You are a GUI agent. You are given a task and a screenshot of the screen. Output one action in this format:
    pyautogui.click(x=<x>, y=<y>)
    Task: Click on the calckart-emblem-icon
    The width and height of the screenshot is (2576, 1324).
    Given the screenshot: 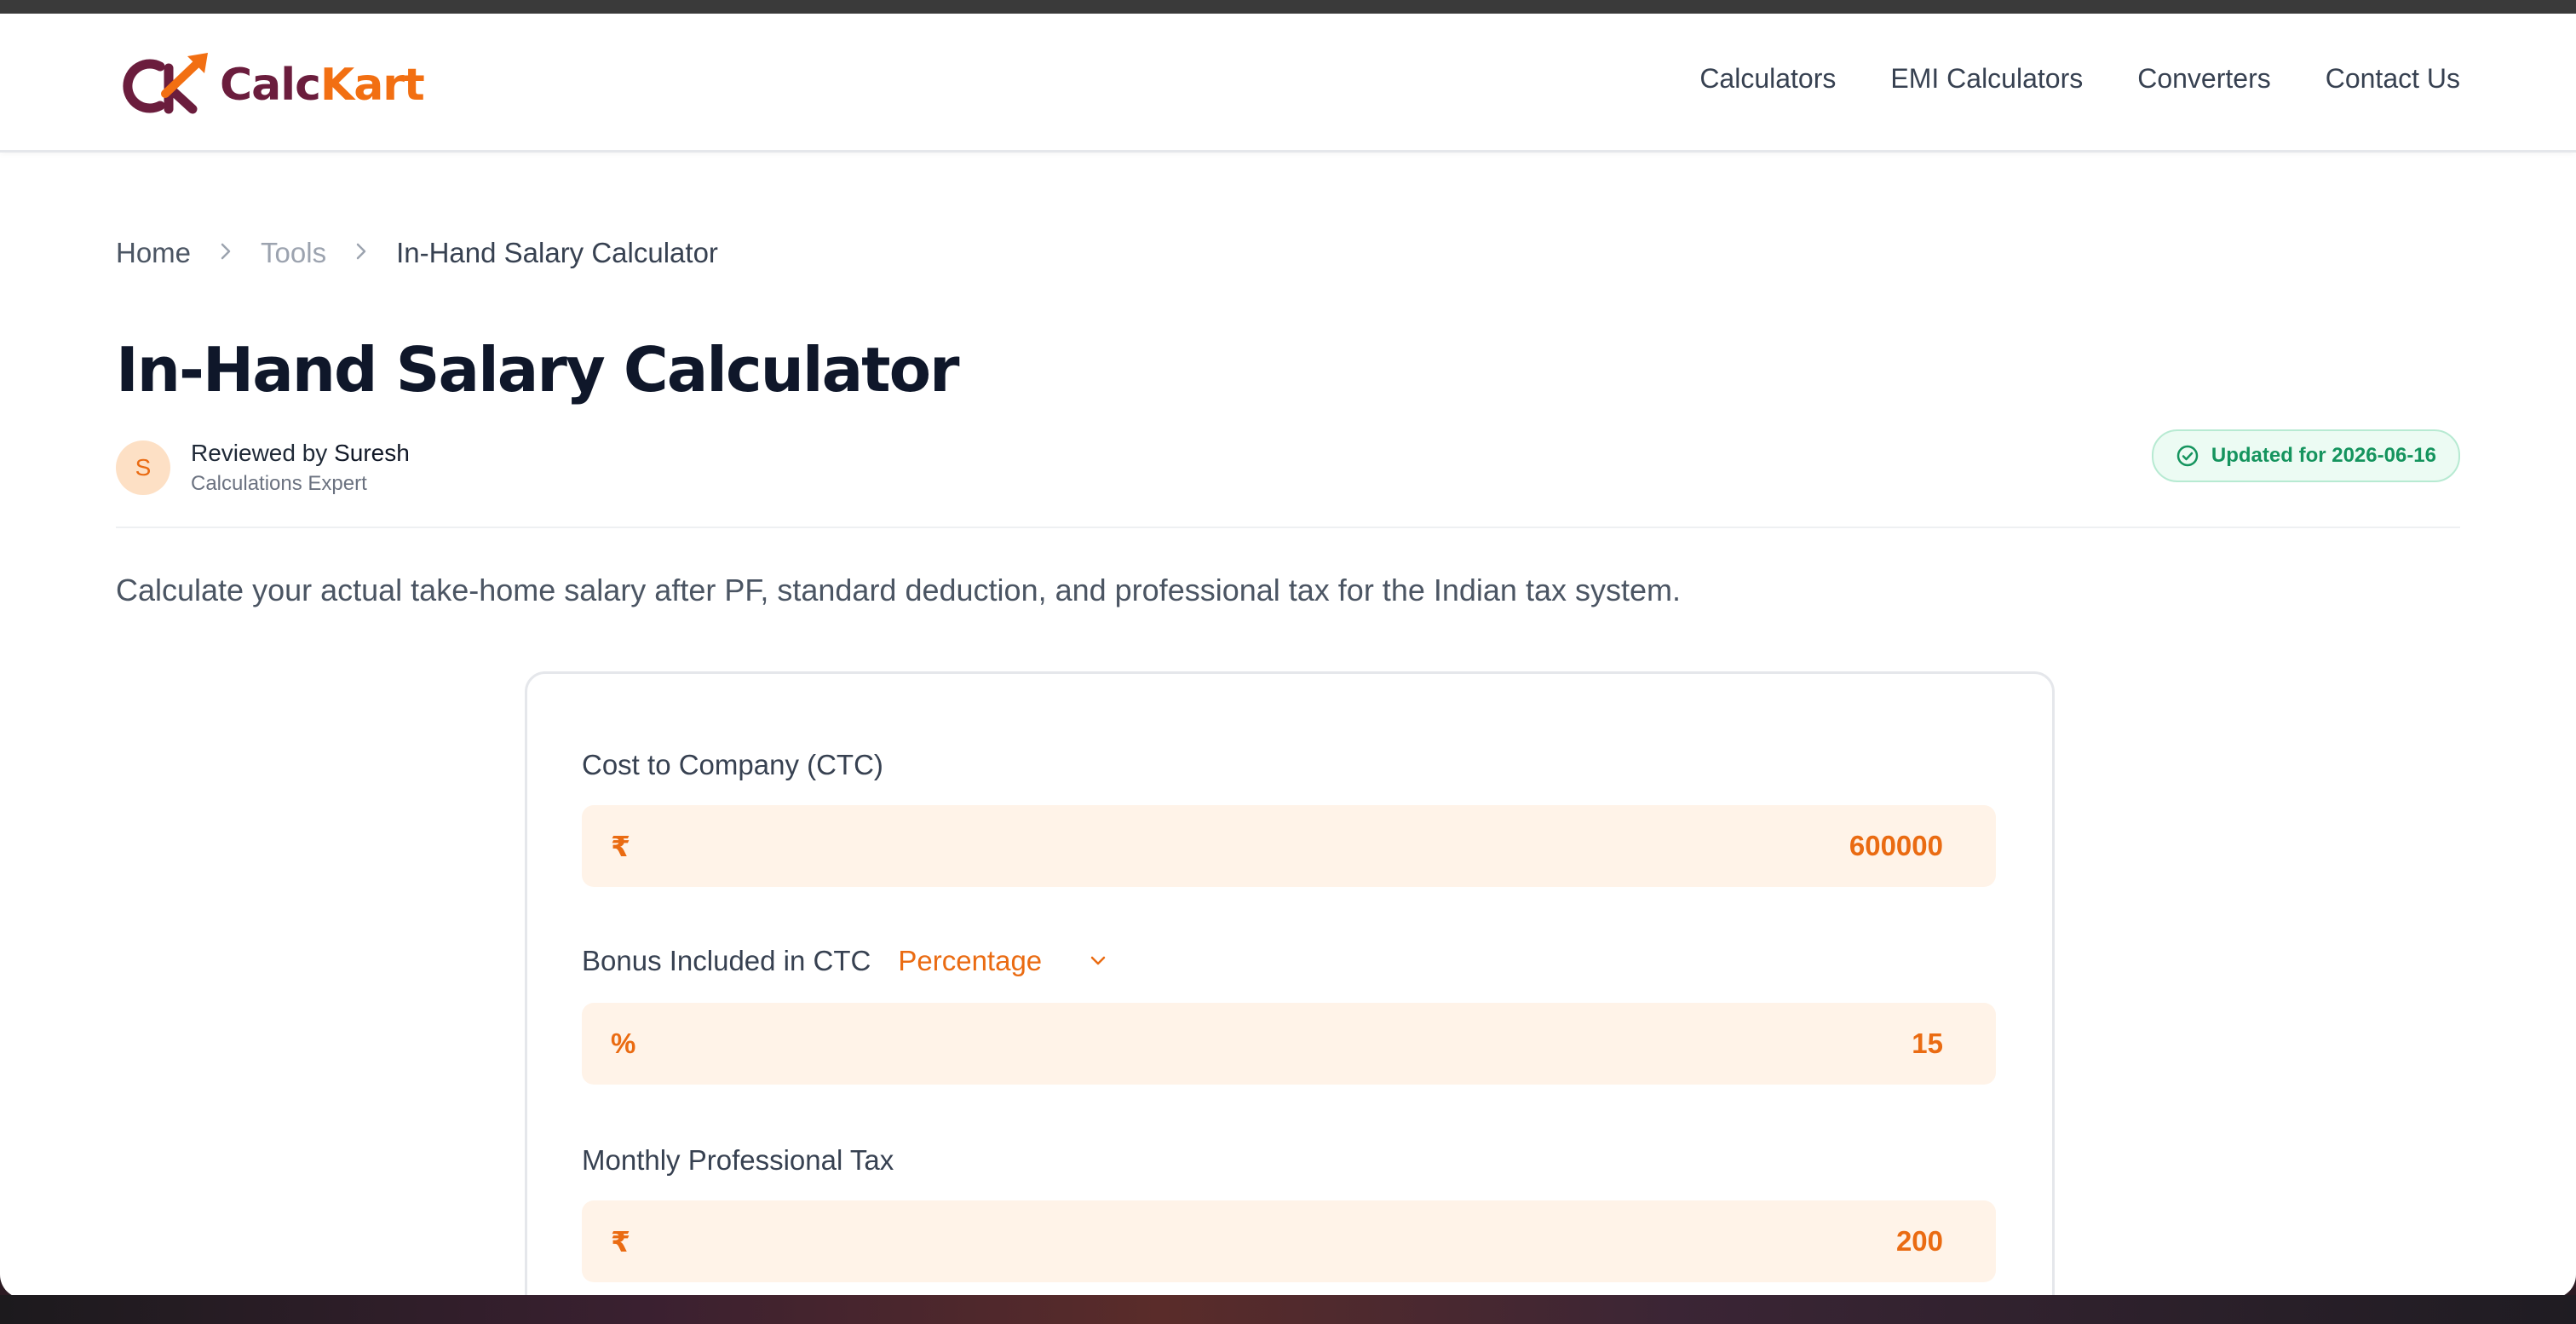 What is the action you would take?
    pyautogui.click(x=165, y=84)
    